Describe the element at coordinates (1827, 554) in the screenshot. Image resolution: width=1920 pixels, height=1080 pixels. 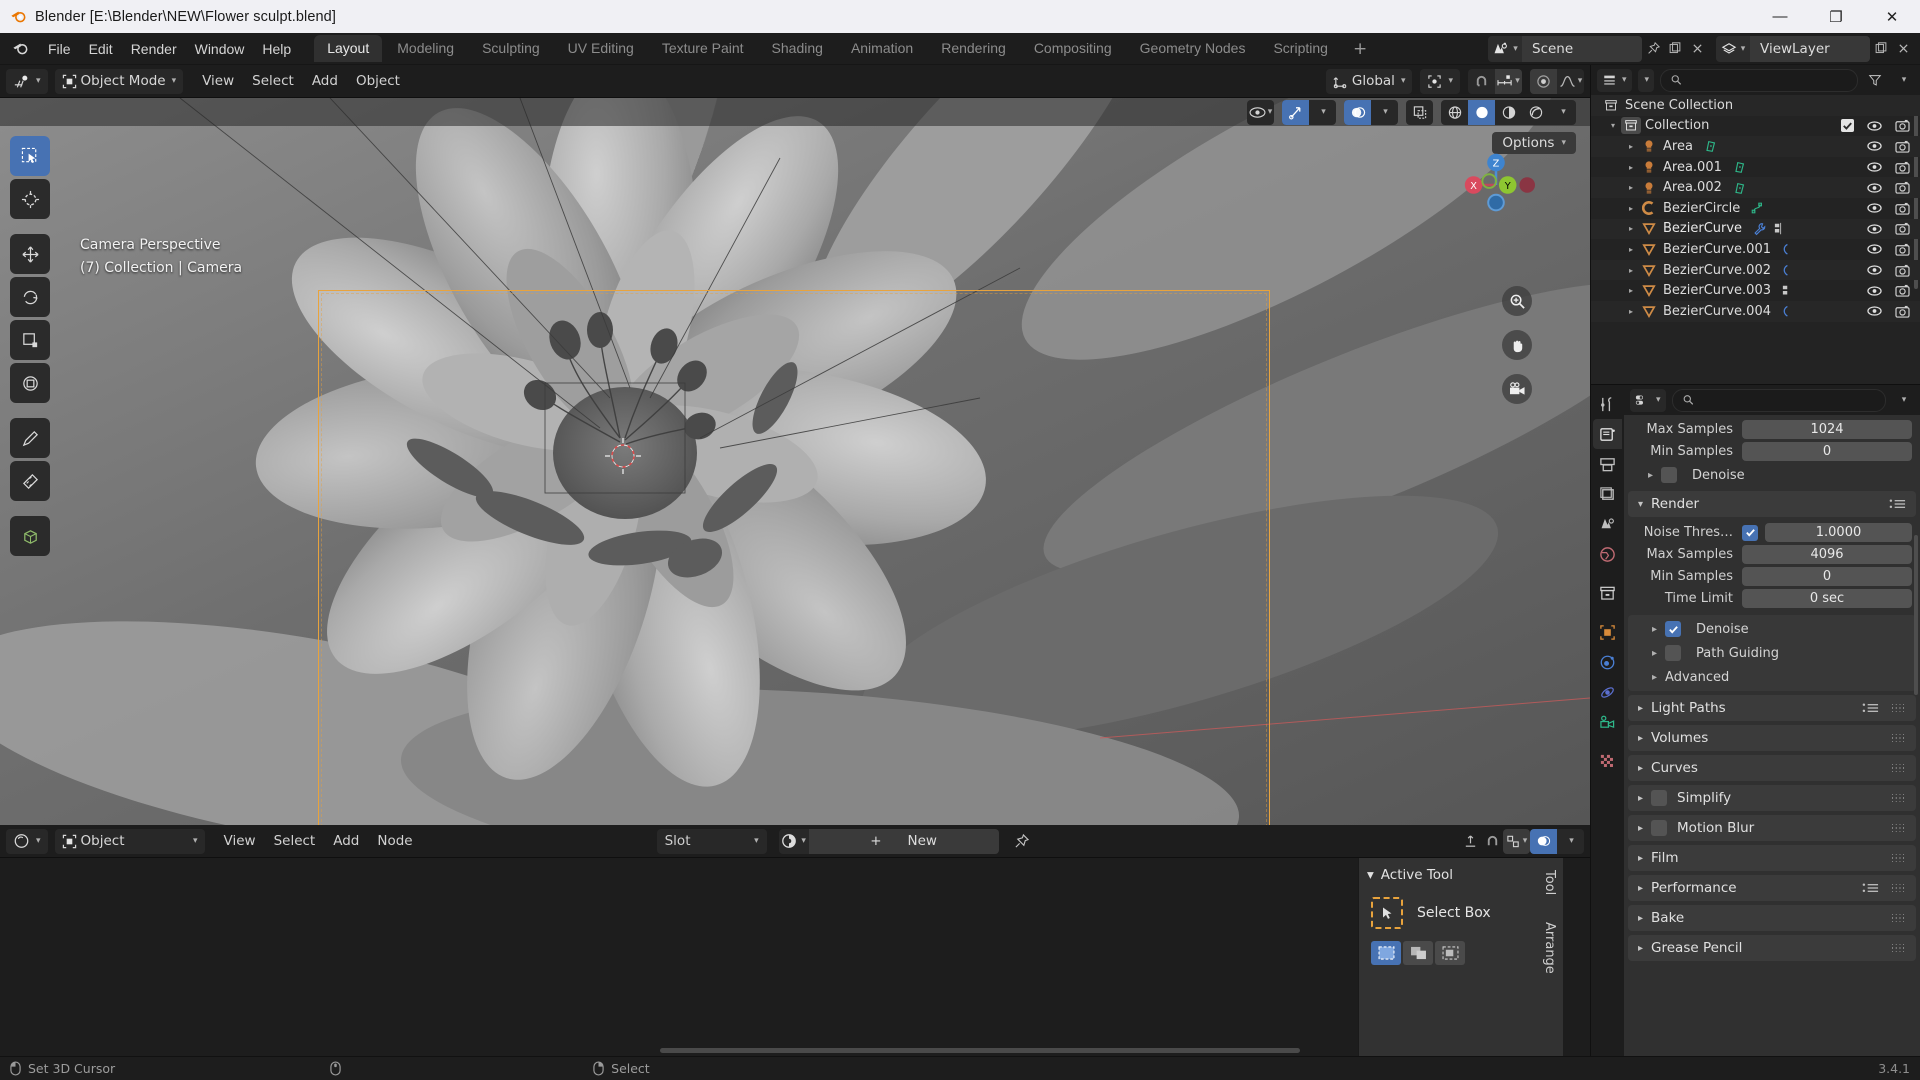
I see `prop-value: 4096` at that location.